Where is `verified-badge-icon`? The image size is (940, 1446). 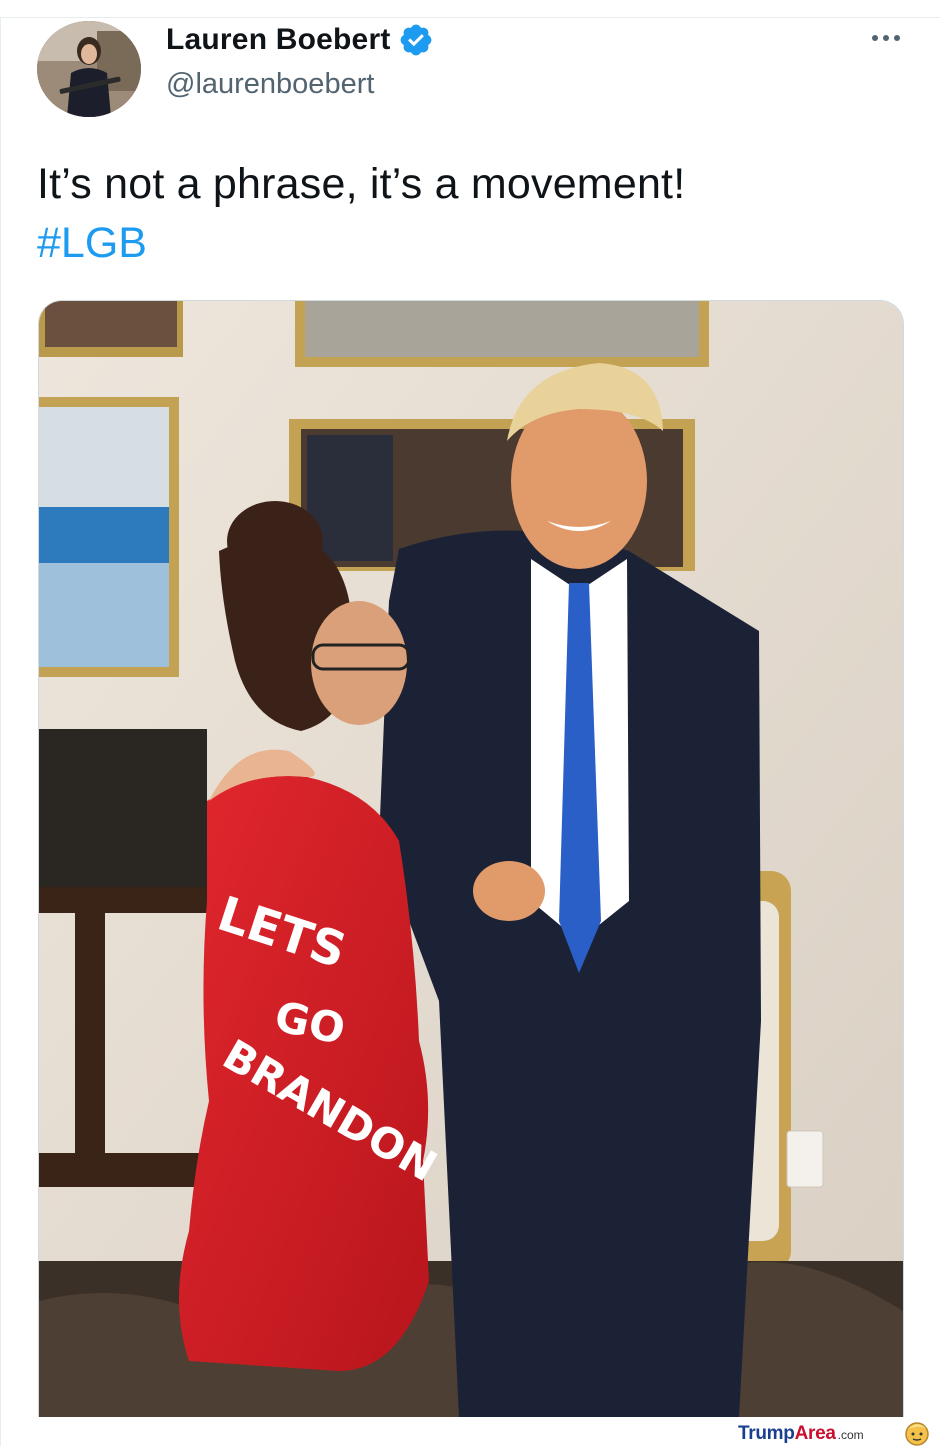 verified-badge-icon is located at coordinates (415, 40).